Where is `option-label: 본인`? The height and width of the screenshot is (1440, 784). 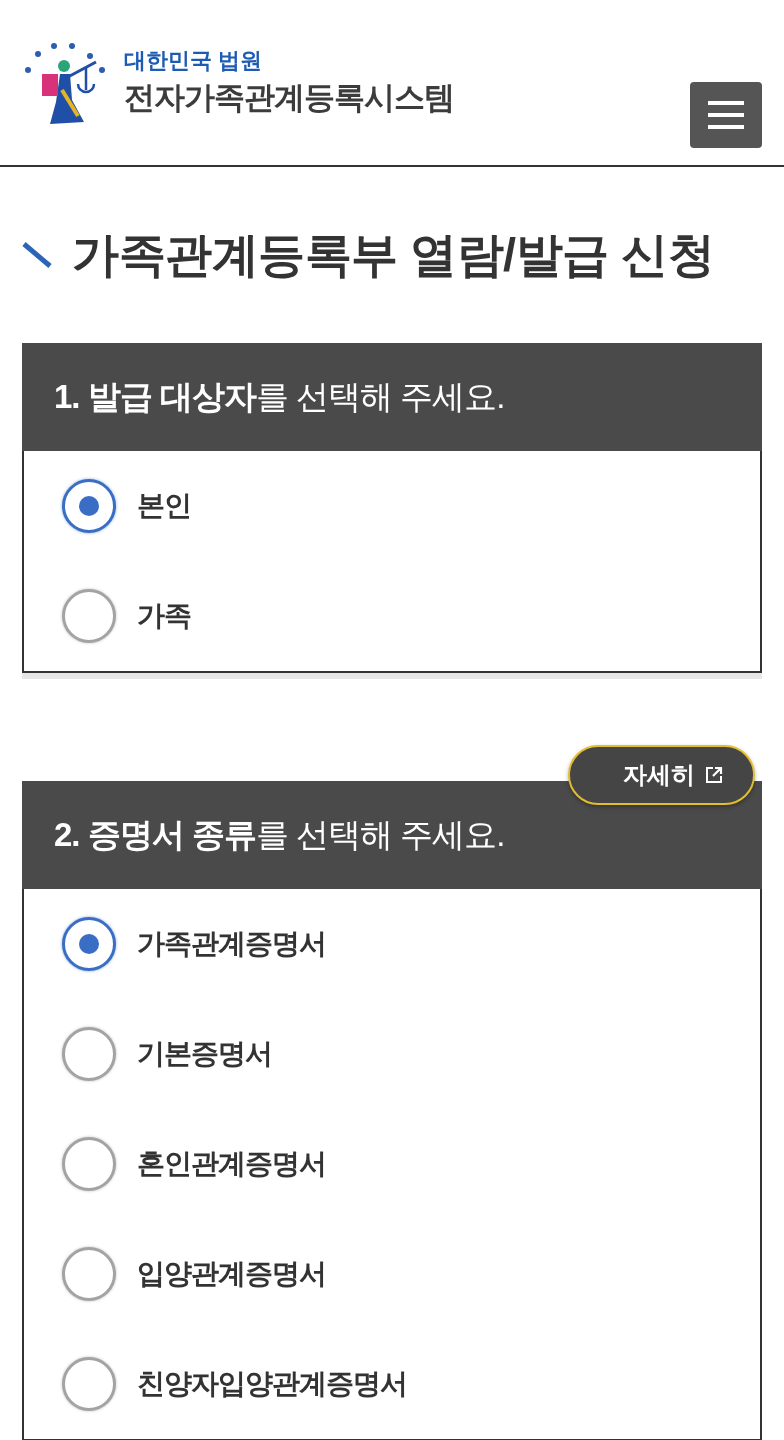
option-label: 본인 is located at coordinates (164, 506).